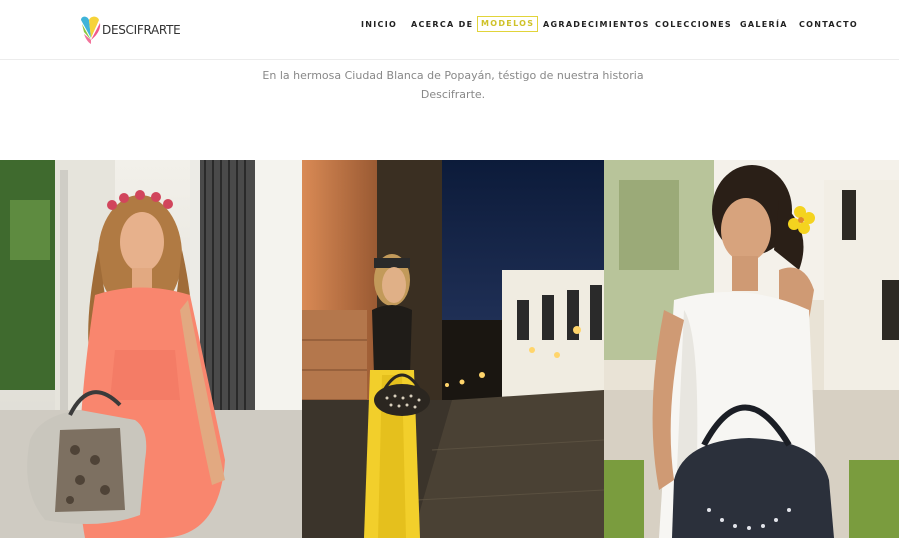  I want to click on nav-inicio: INICIO, so click(379, 25).